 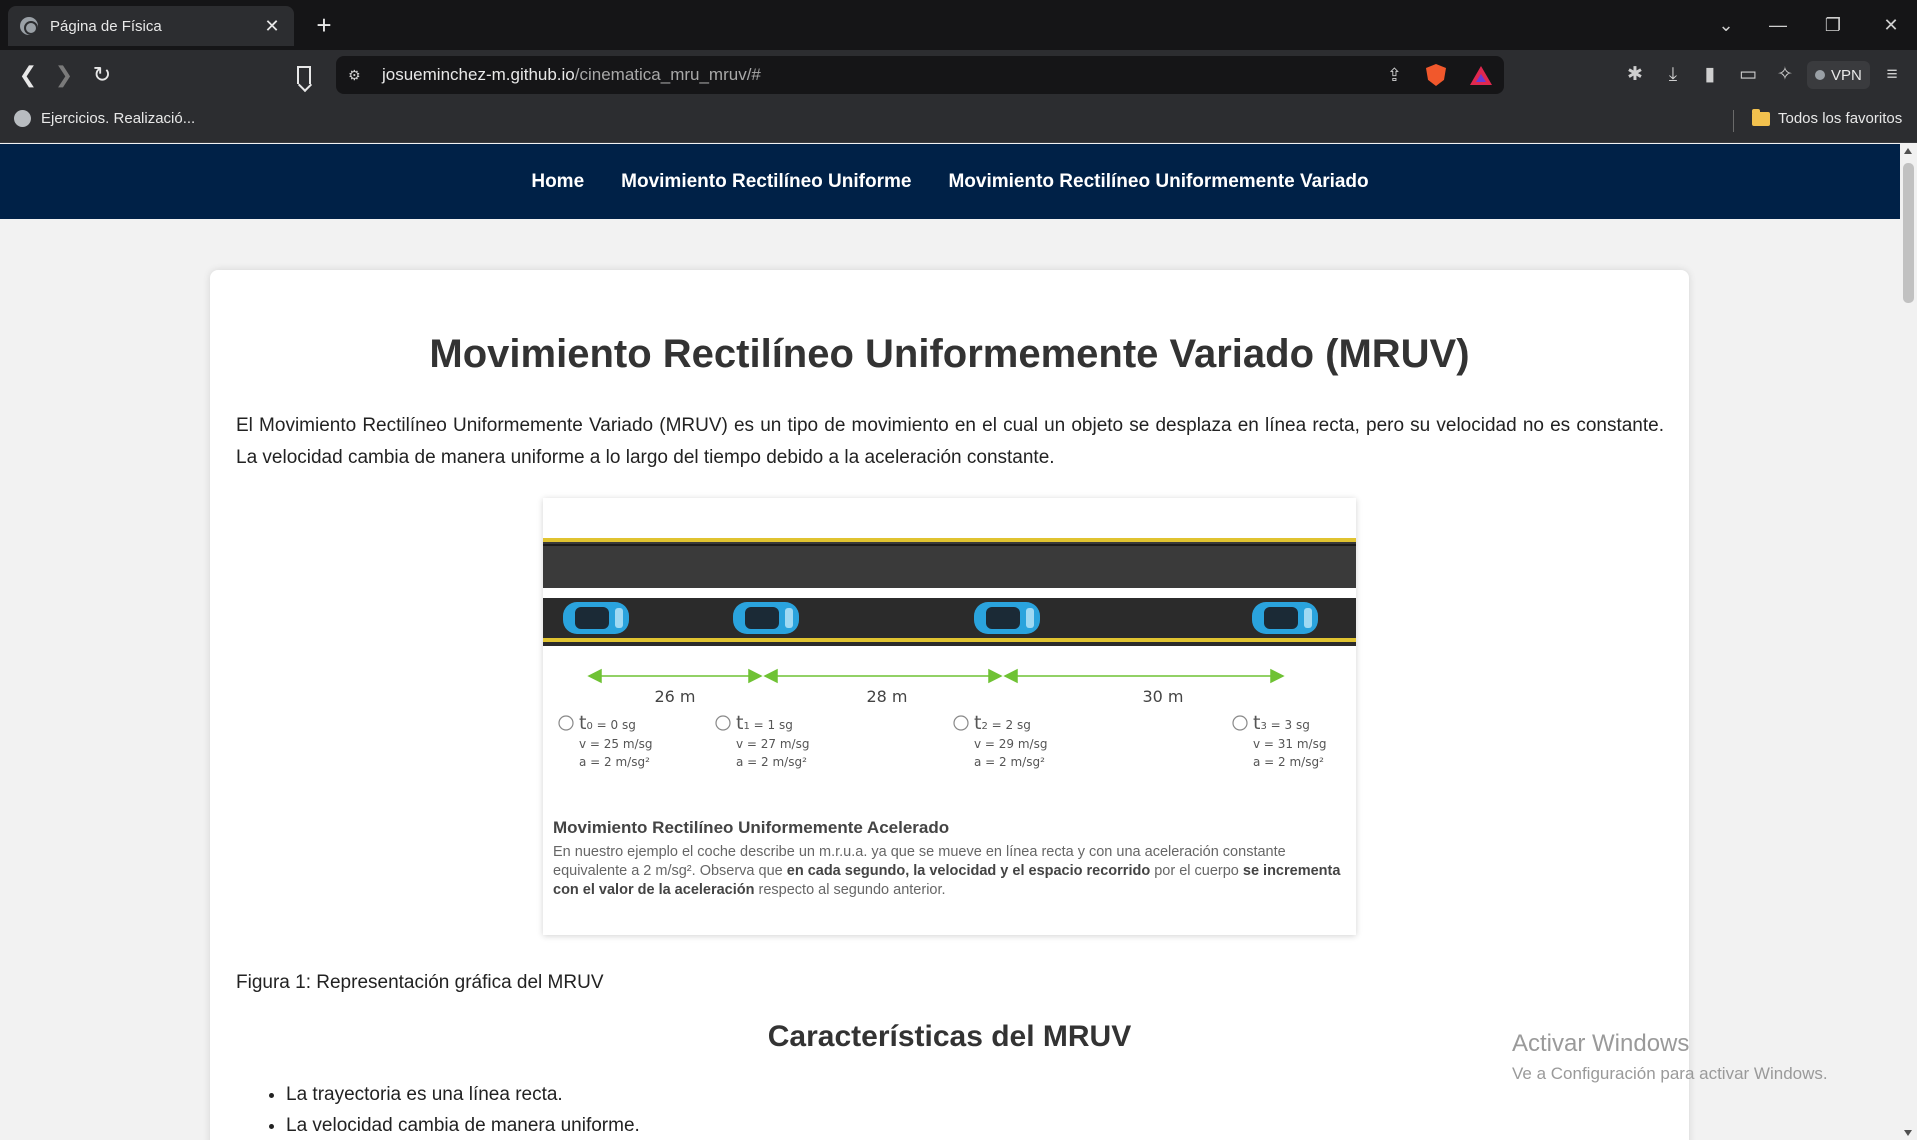 What do you see at coordinates (1778, 25) in the screenshot?
I see `minimize-icon: —` at bounding box center [1778, 25].